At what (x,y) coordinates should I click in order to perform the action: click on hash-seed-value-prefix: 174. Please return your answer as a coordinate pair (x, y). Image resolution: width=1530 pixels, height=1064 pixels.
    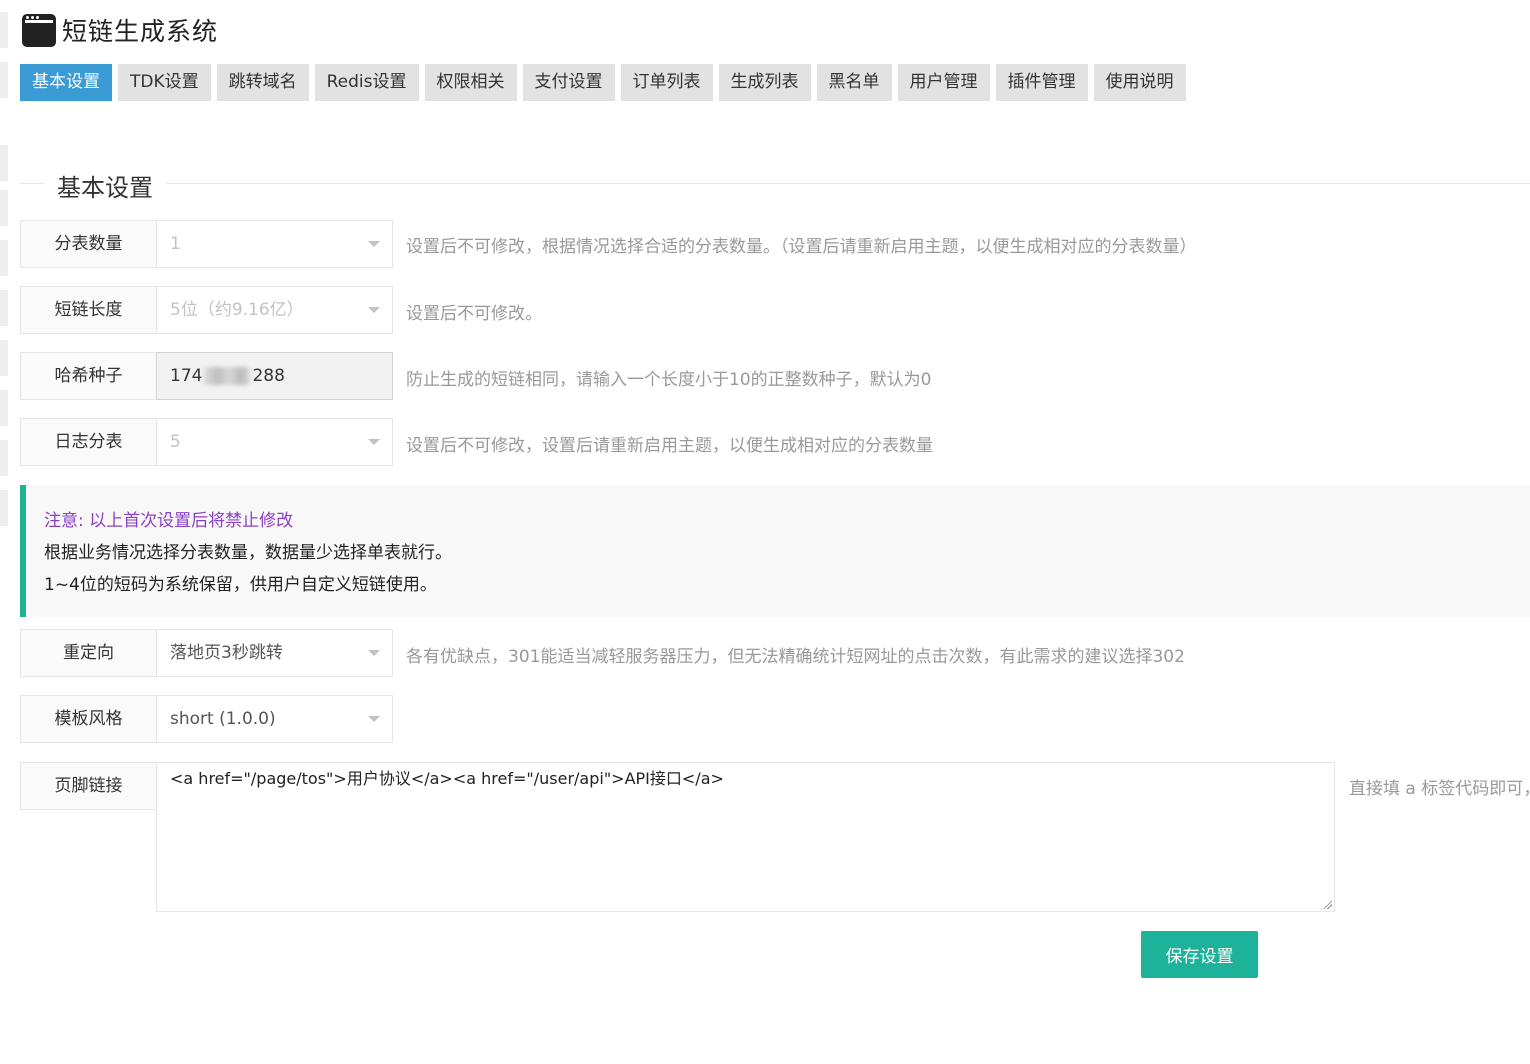
    Looking at the image, I should click on (186, 376).